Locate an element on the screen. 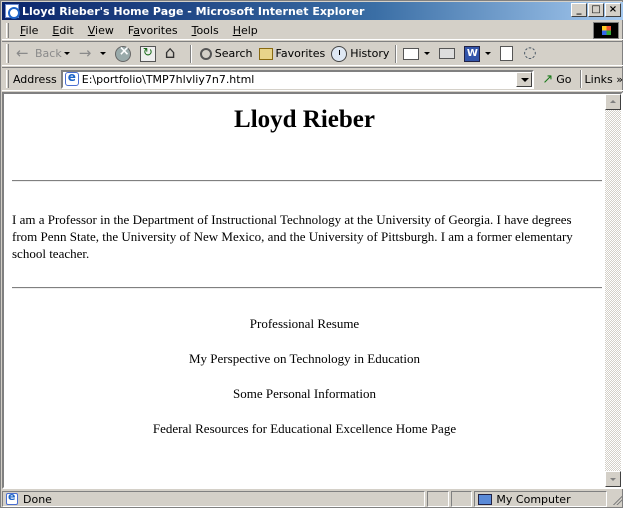 This screenshot has width=623, height=508. status-text: Done is located at coordinates (37, 499).